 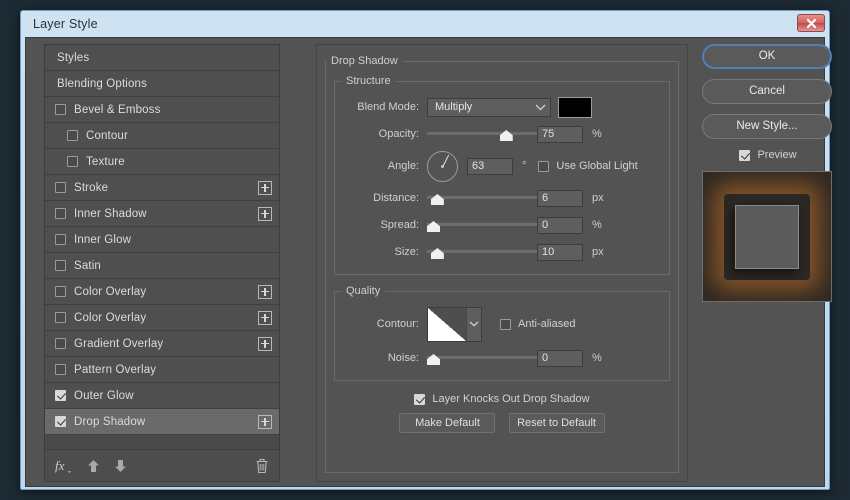 I want to click on style-row-label: Blending Options, so click(x=102, y=83).